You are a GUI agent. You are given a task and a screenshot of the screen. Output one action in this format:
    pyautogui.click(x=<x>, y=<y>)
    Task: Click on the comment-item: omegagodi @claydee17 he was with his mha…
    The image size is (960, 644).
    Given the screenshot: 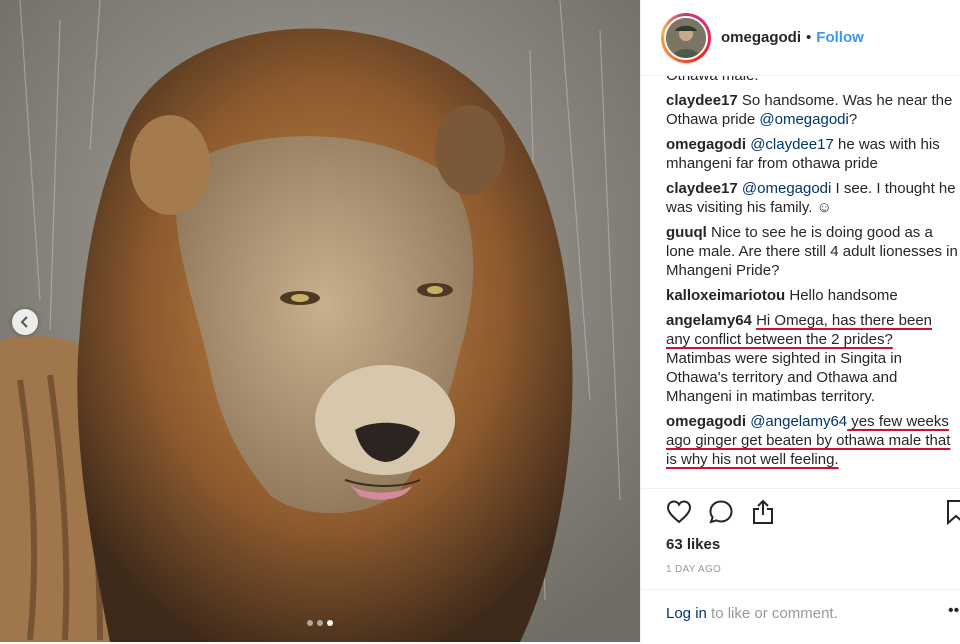 What is the action you would take?
    pyautogui.click(x=812, y=154)
    